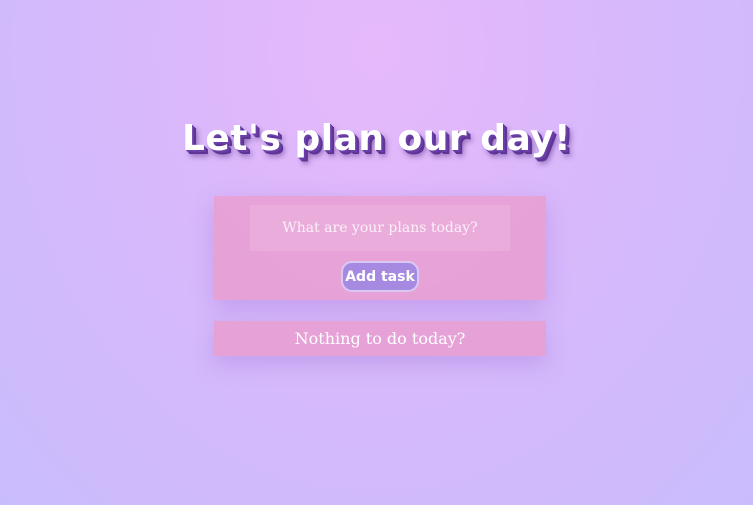 The image size is (753, 505). I want to click on empty-state-message: Nothing to do today?, so click(380, 338).